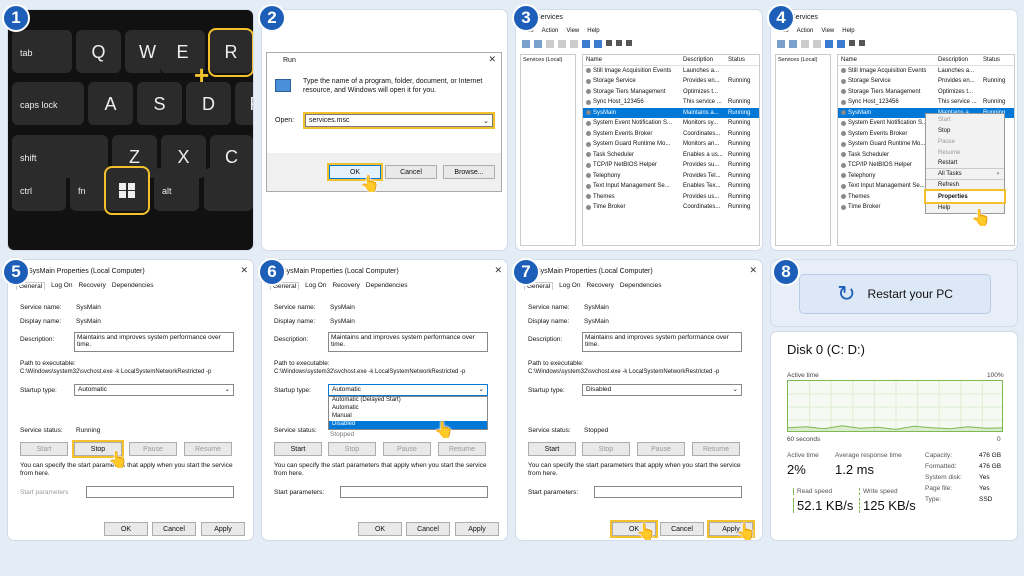  I want to click on context-help: Help, so click(965, 207).